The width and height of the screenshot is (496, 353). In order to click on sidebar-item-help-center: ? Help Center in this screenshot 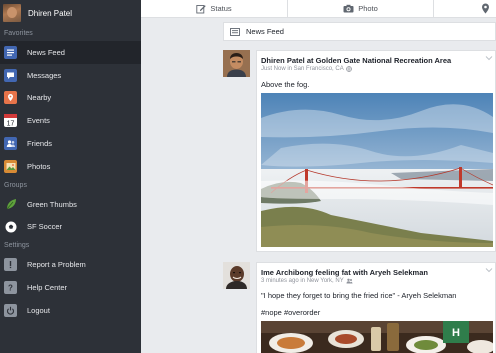, I will do `click(70, 287)`.